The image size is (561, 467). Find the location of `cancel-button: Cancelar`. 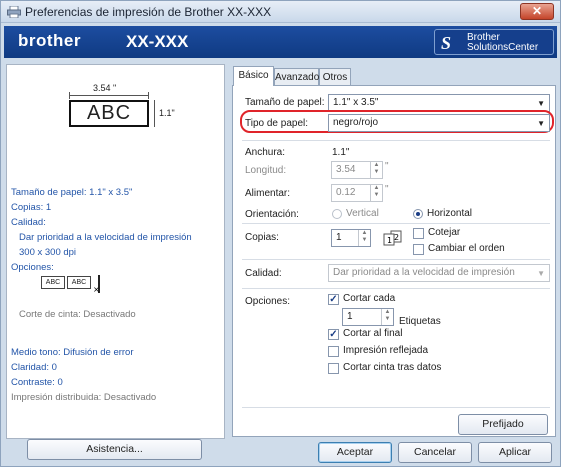

cancel-button: Cancelar is located at coordinates (435, 452).